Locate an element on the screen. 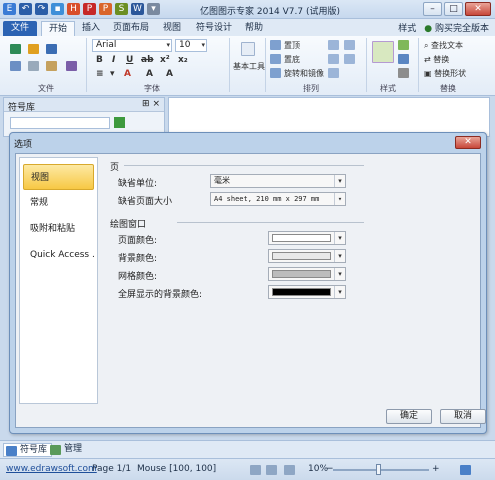 The height and width of the screenshot is (480, 495). minimize-button: – is located at coordinates (432, 9).